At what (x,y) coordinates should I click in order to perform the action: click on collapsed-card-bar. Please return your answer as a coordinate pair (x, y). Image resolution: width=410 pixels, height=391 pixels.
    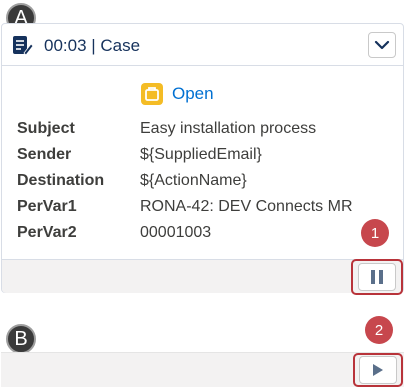
    Looking at the image, I should click on (202, 369).